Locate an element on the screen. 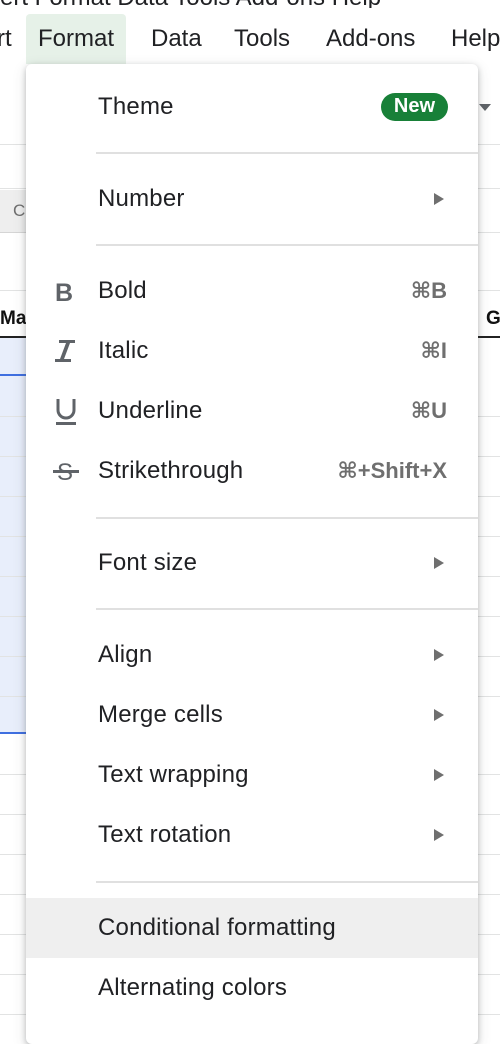  menu-item-label: Bold is located at coordinates (122, 290).